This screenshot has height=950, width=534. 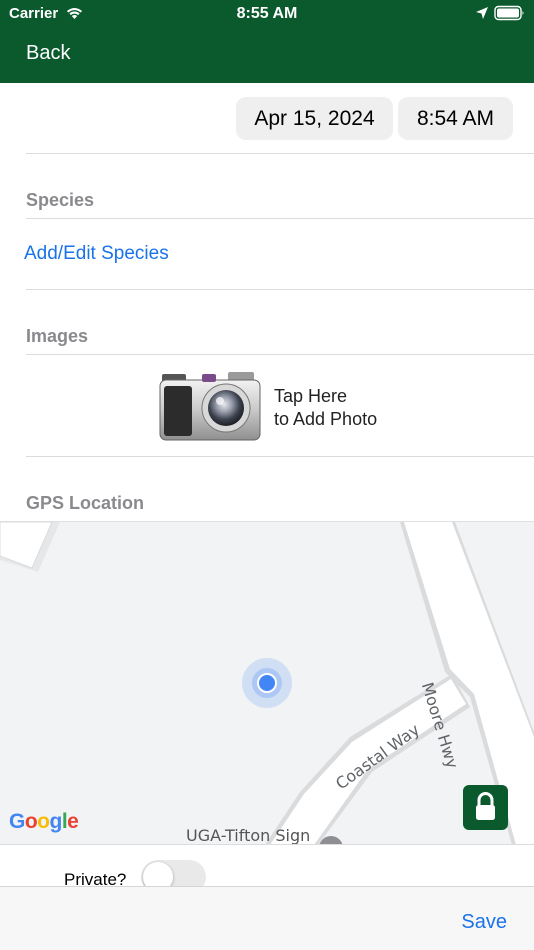 I want to click on images-heading: Images, so click(x=57, y=336).